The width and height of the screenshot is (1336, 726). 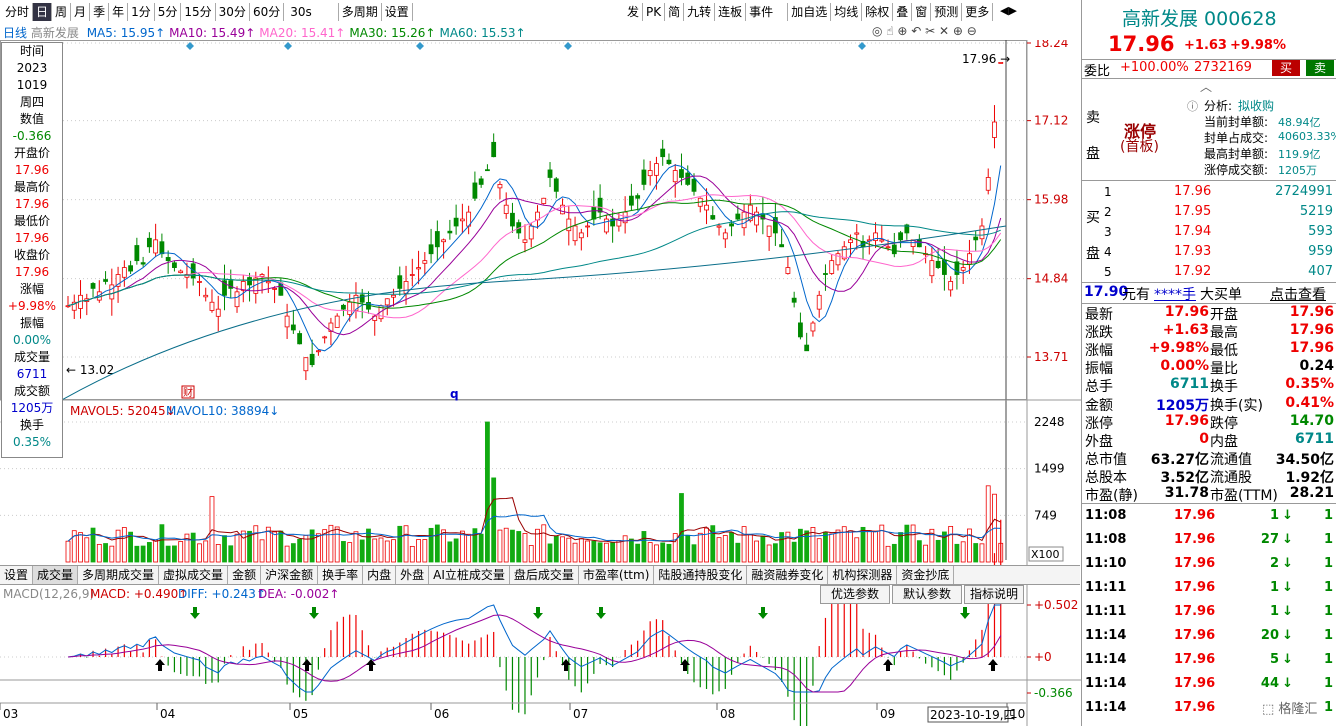 What do you see at coordinates (1206, 86) in the screenshot?
I see `collapse-icon: ︿` at bounding box center [1206, 86].